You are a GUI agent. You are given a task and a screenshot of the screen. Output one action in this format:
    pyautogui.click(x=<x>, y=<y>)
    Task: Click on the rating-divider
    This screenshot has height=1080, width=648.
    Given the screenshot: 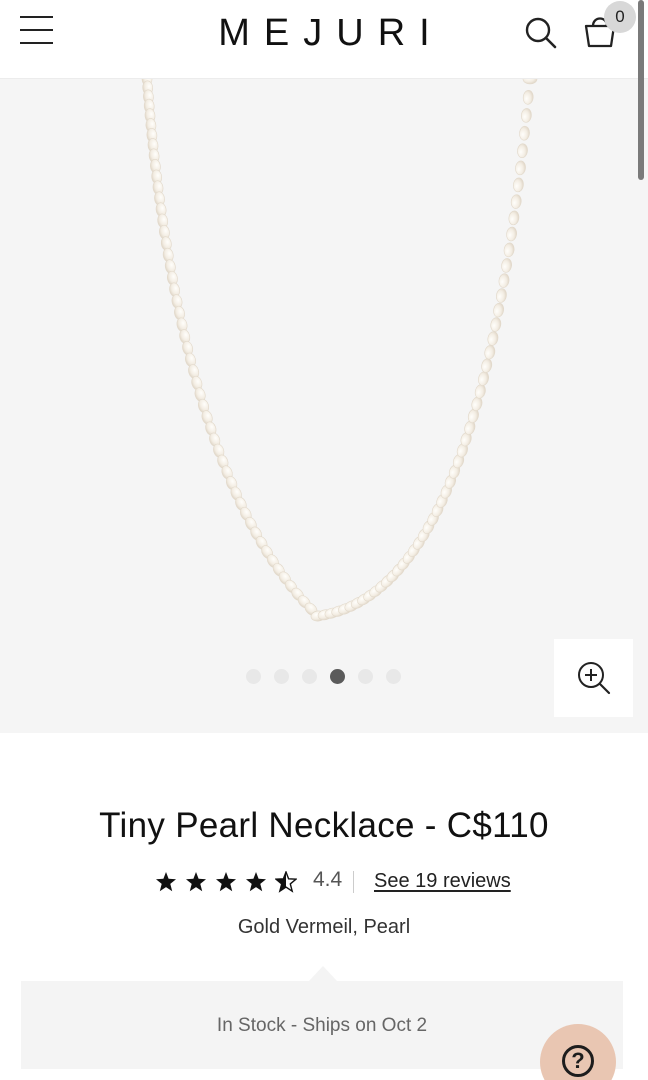 What is the action you would take?
    pyautogui.click(x=353, y=882)
    